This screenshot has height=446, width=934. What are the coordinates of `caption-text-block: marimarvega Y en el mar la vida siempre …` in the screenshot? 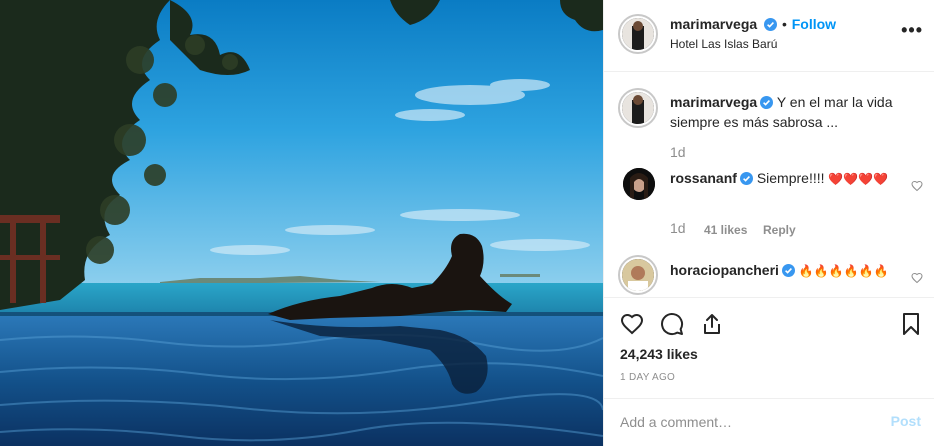 It's located at (790, 112).